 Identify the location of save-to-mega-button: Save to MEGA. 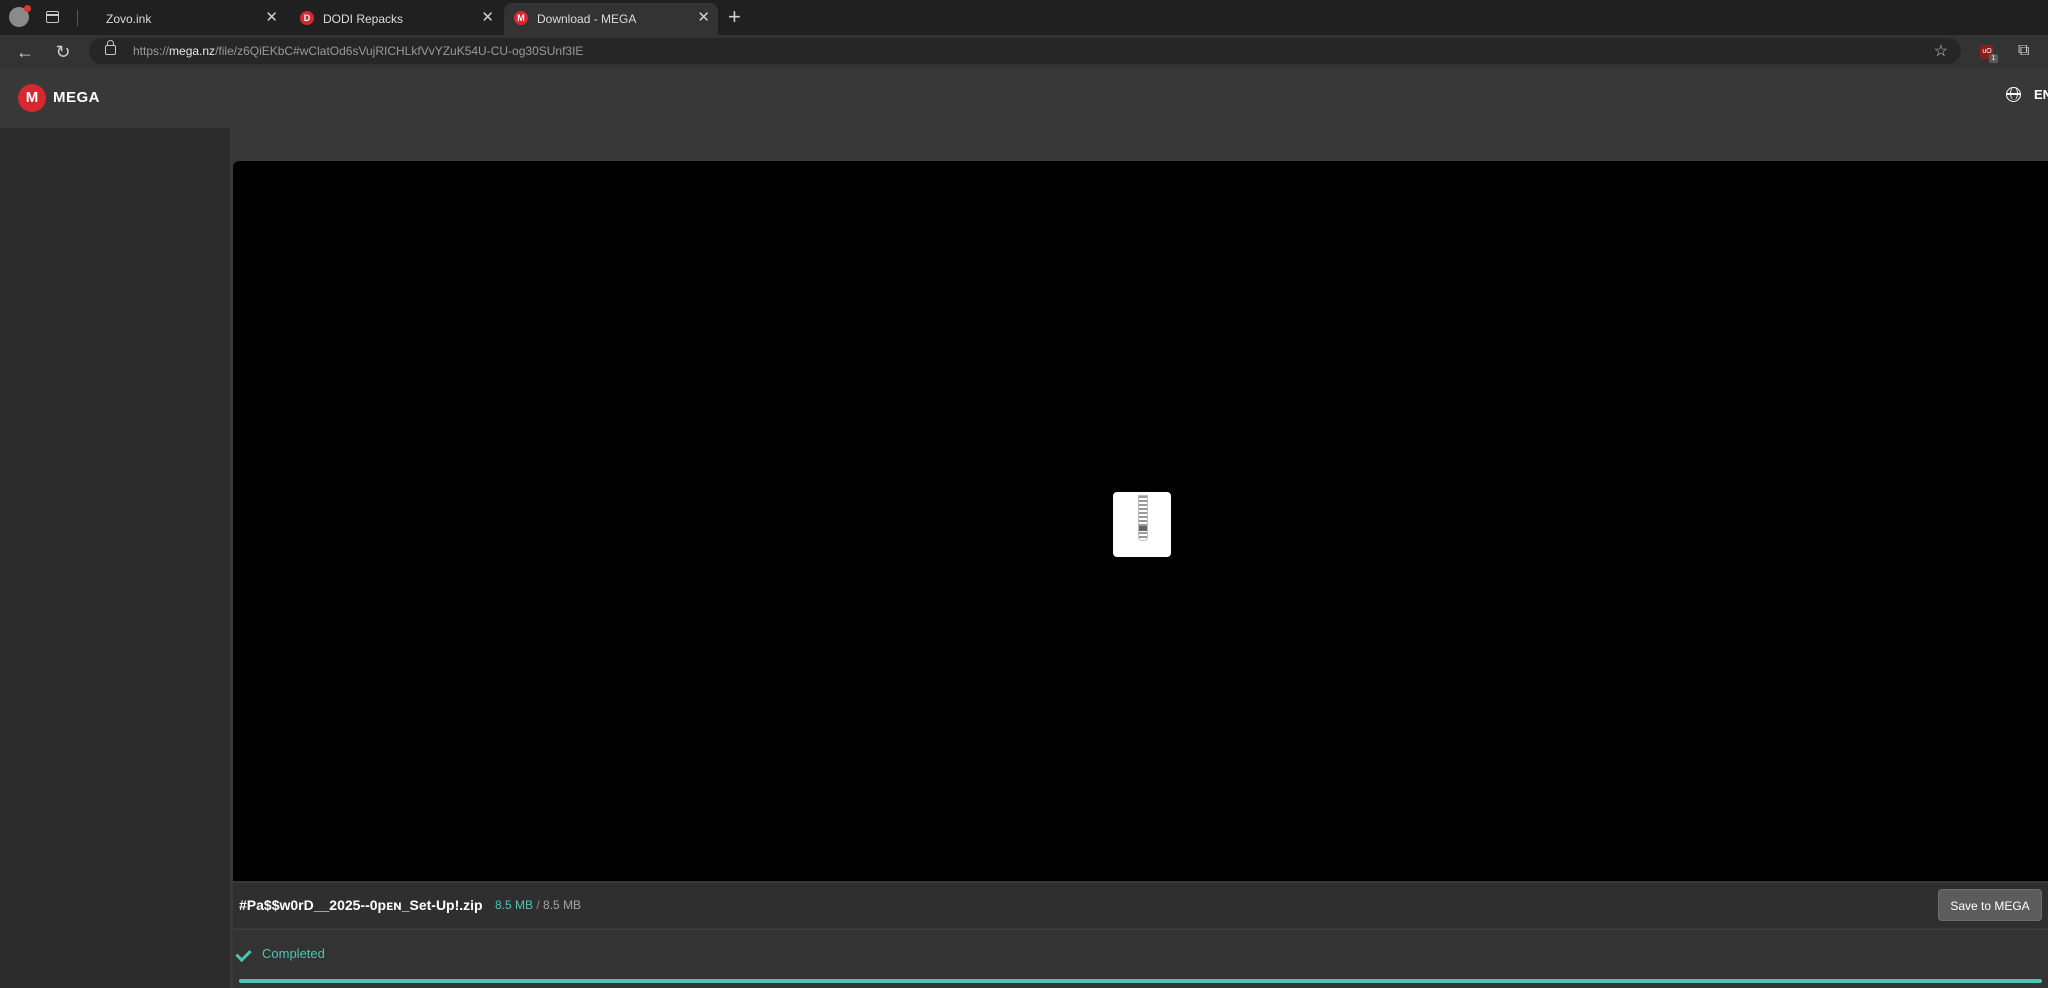
(1990, 905).